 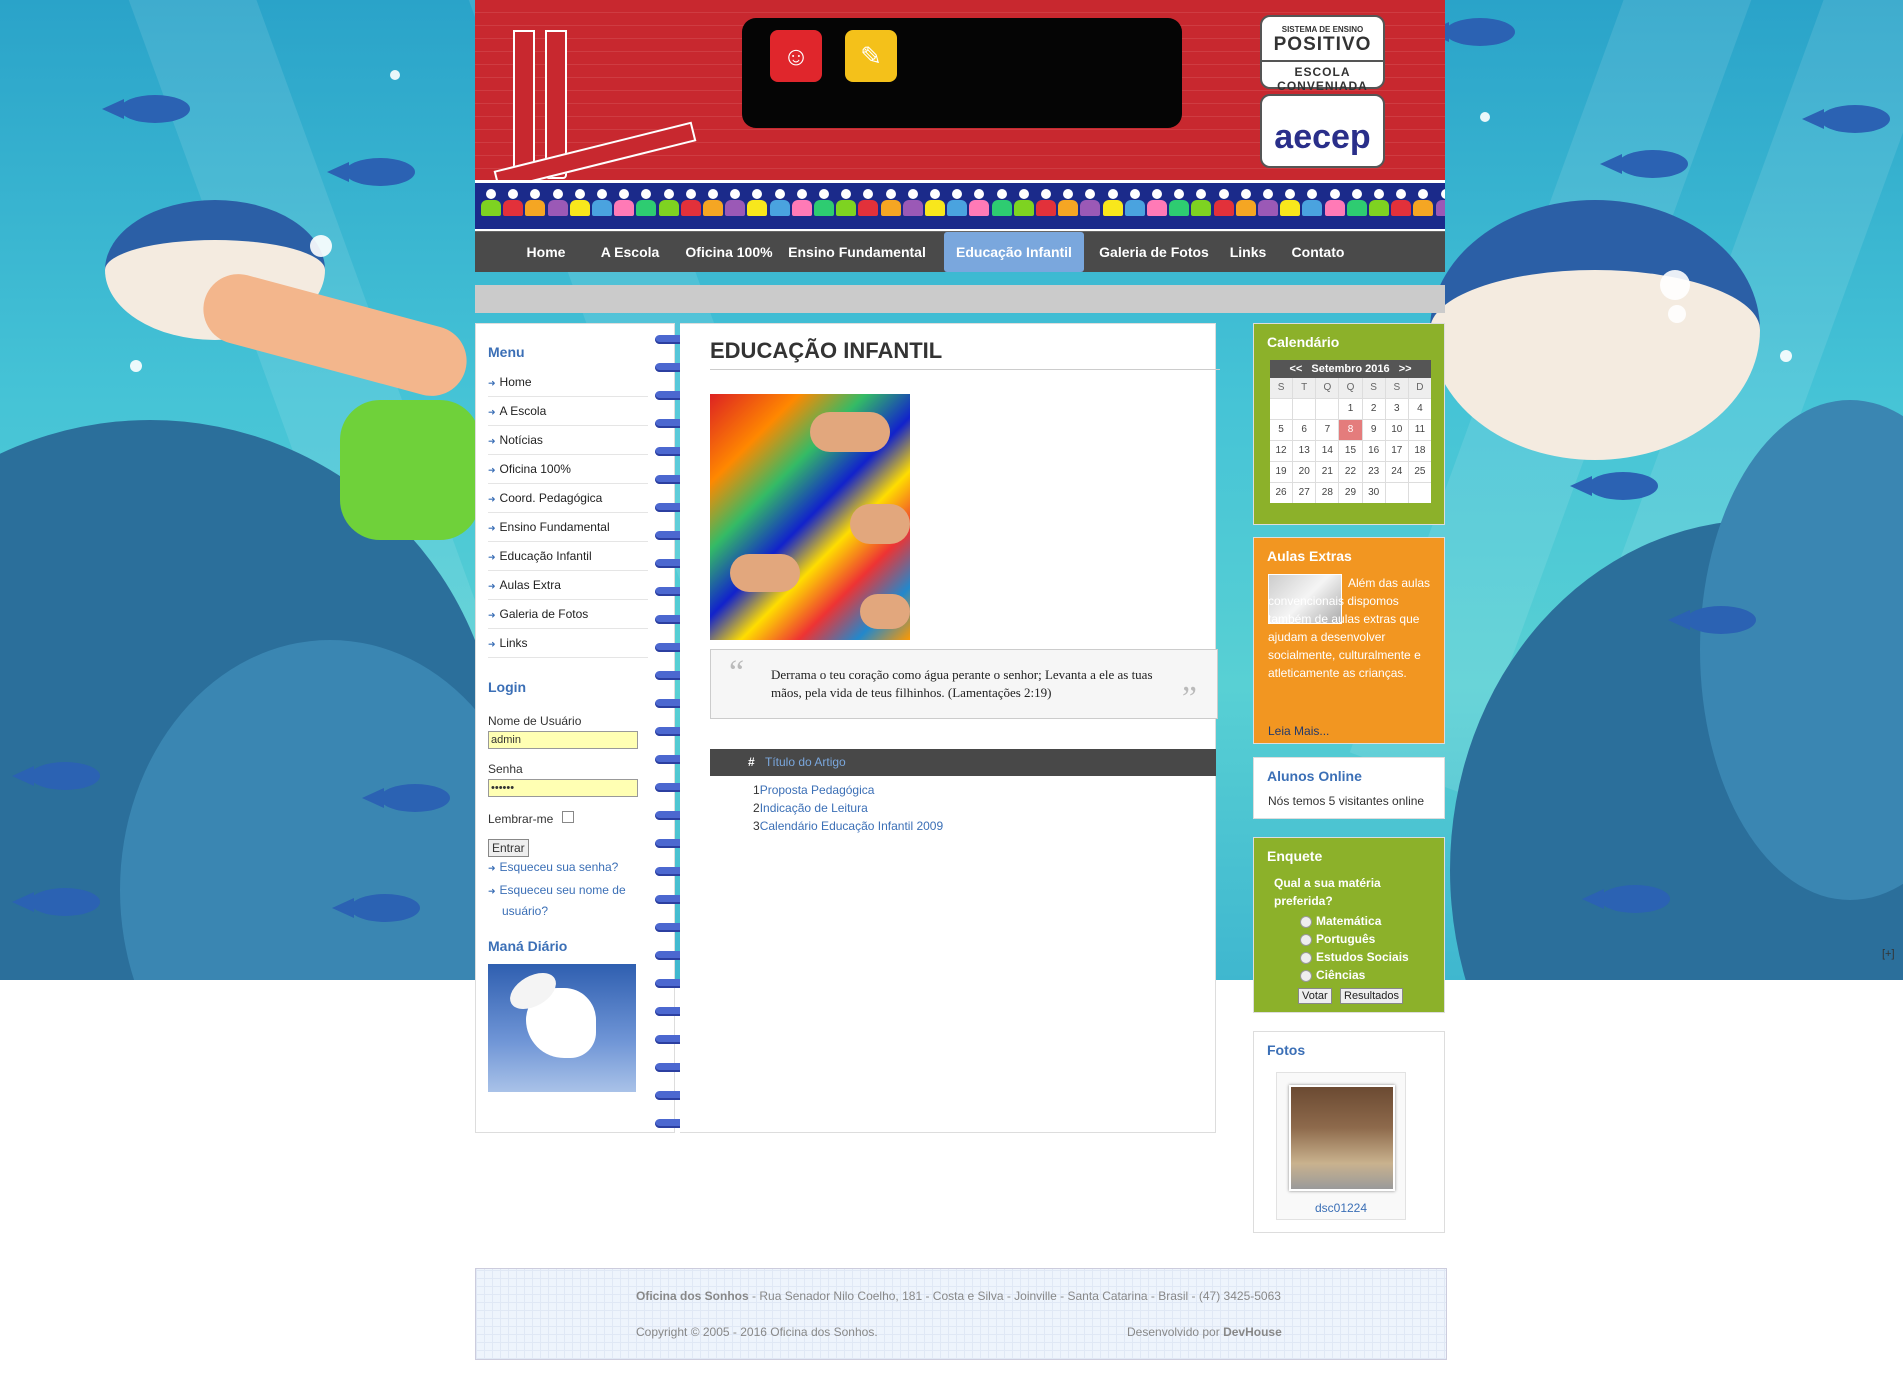 What do you see at coordinates (630, 252) in the screenshot?
I see `nav-a-escola: A Escola` at bounding box center [630, 252].